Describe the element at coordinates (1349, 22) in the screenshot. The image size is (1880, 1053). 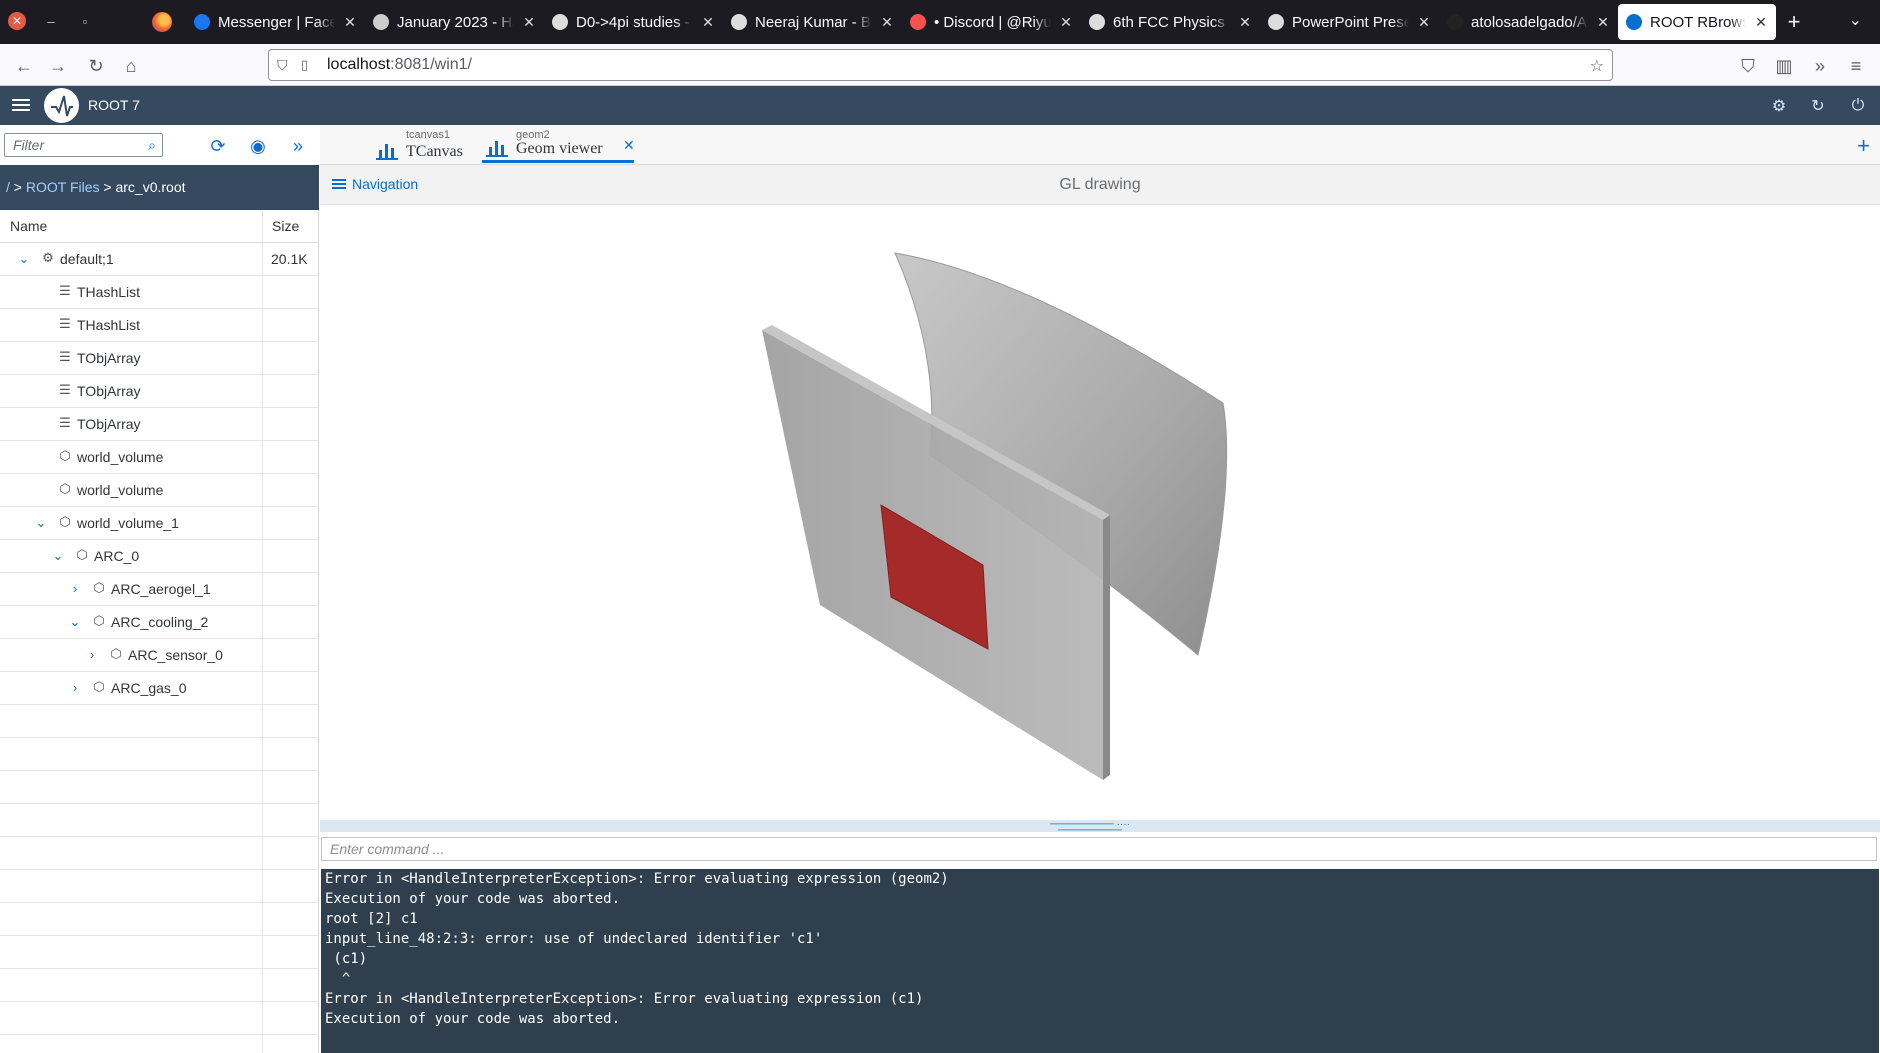
I see `browser-tab: PowerPoint Presentation ✕` at that location.